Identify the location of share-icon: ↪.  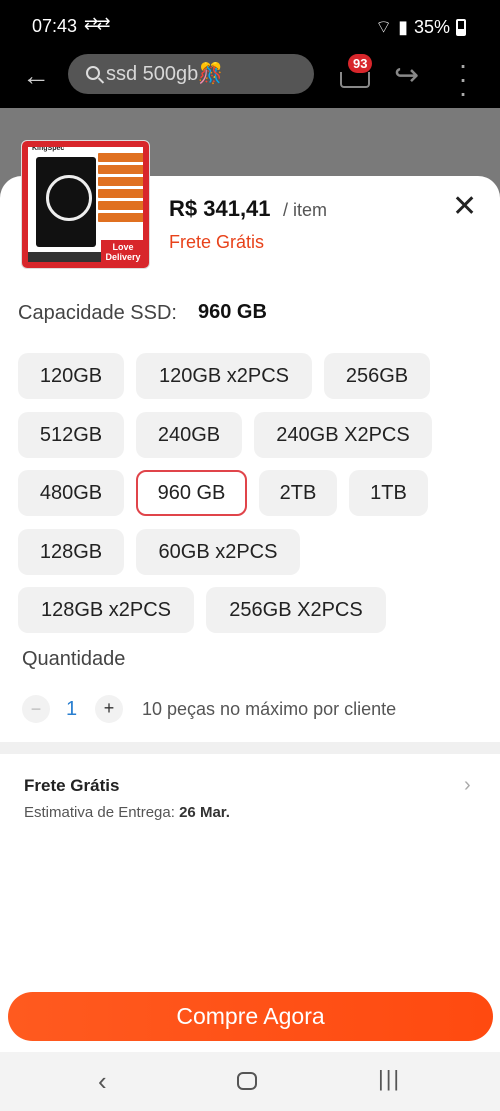
(406, 75).